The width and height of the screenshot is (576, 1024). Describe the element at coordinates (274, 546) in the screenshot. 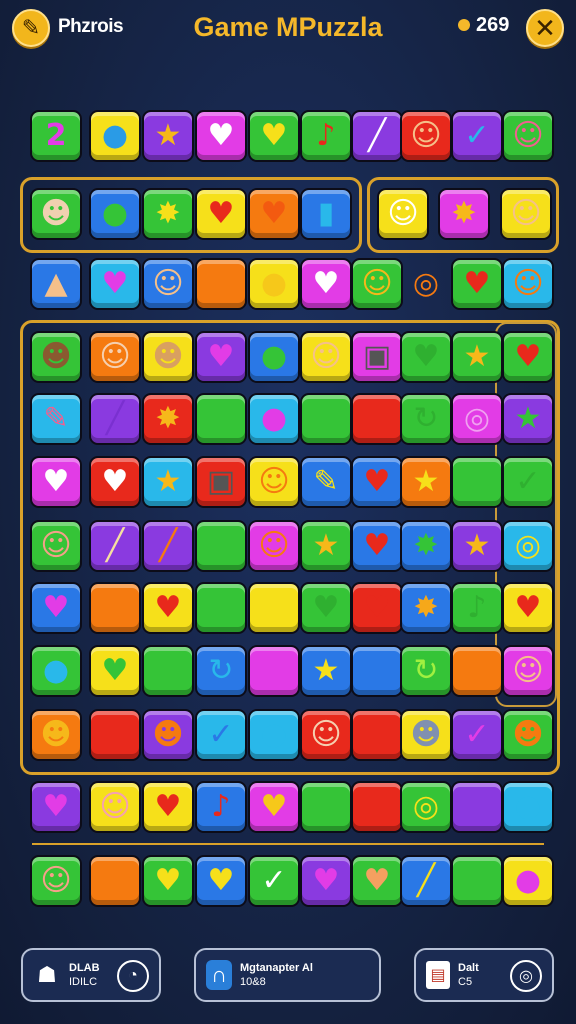

I see `bird-tile: ☺` at that location.